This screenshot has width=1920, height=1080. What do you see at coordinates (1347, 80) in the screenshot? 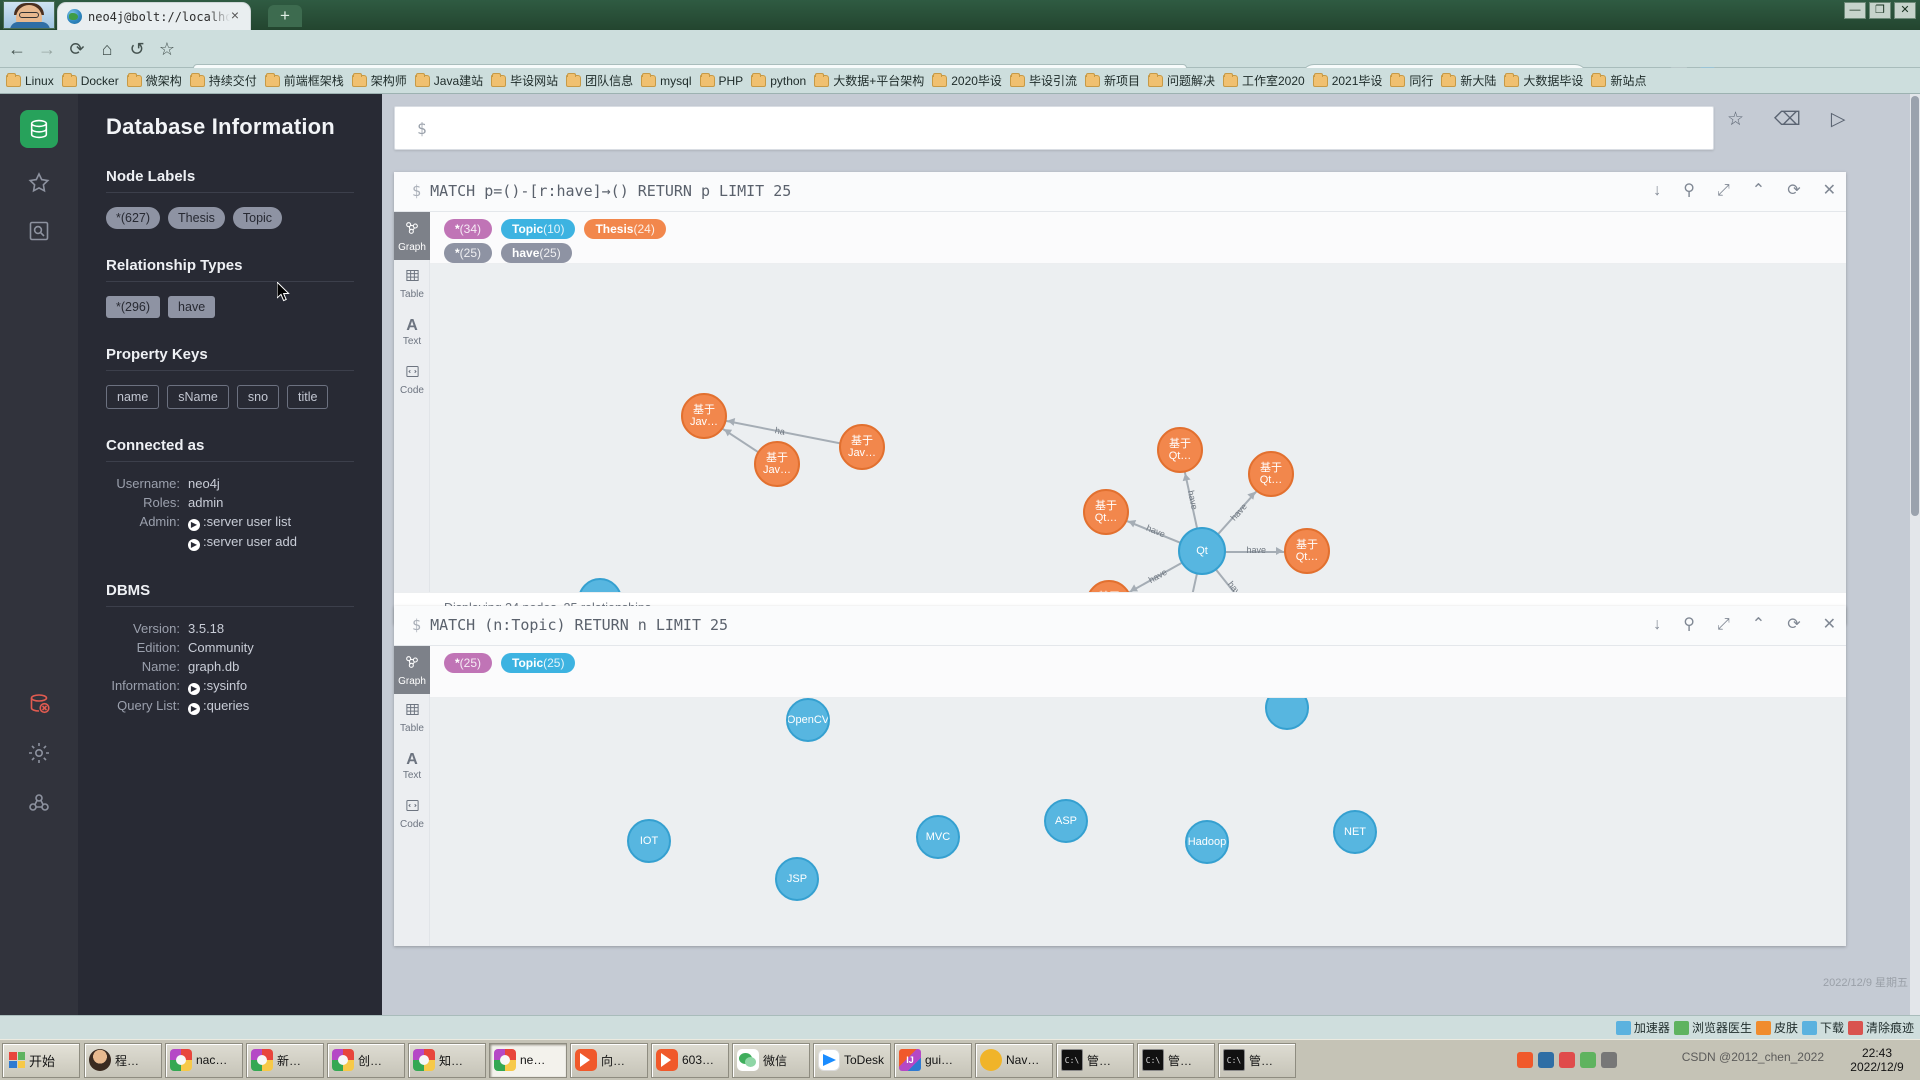
I see `bookmark-item: 2021毕设` at bounding box center [1347, 80].